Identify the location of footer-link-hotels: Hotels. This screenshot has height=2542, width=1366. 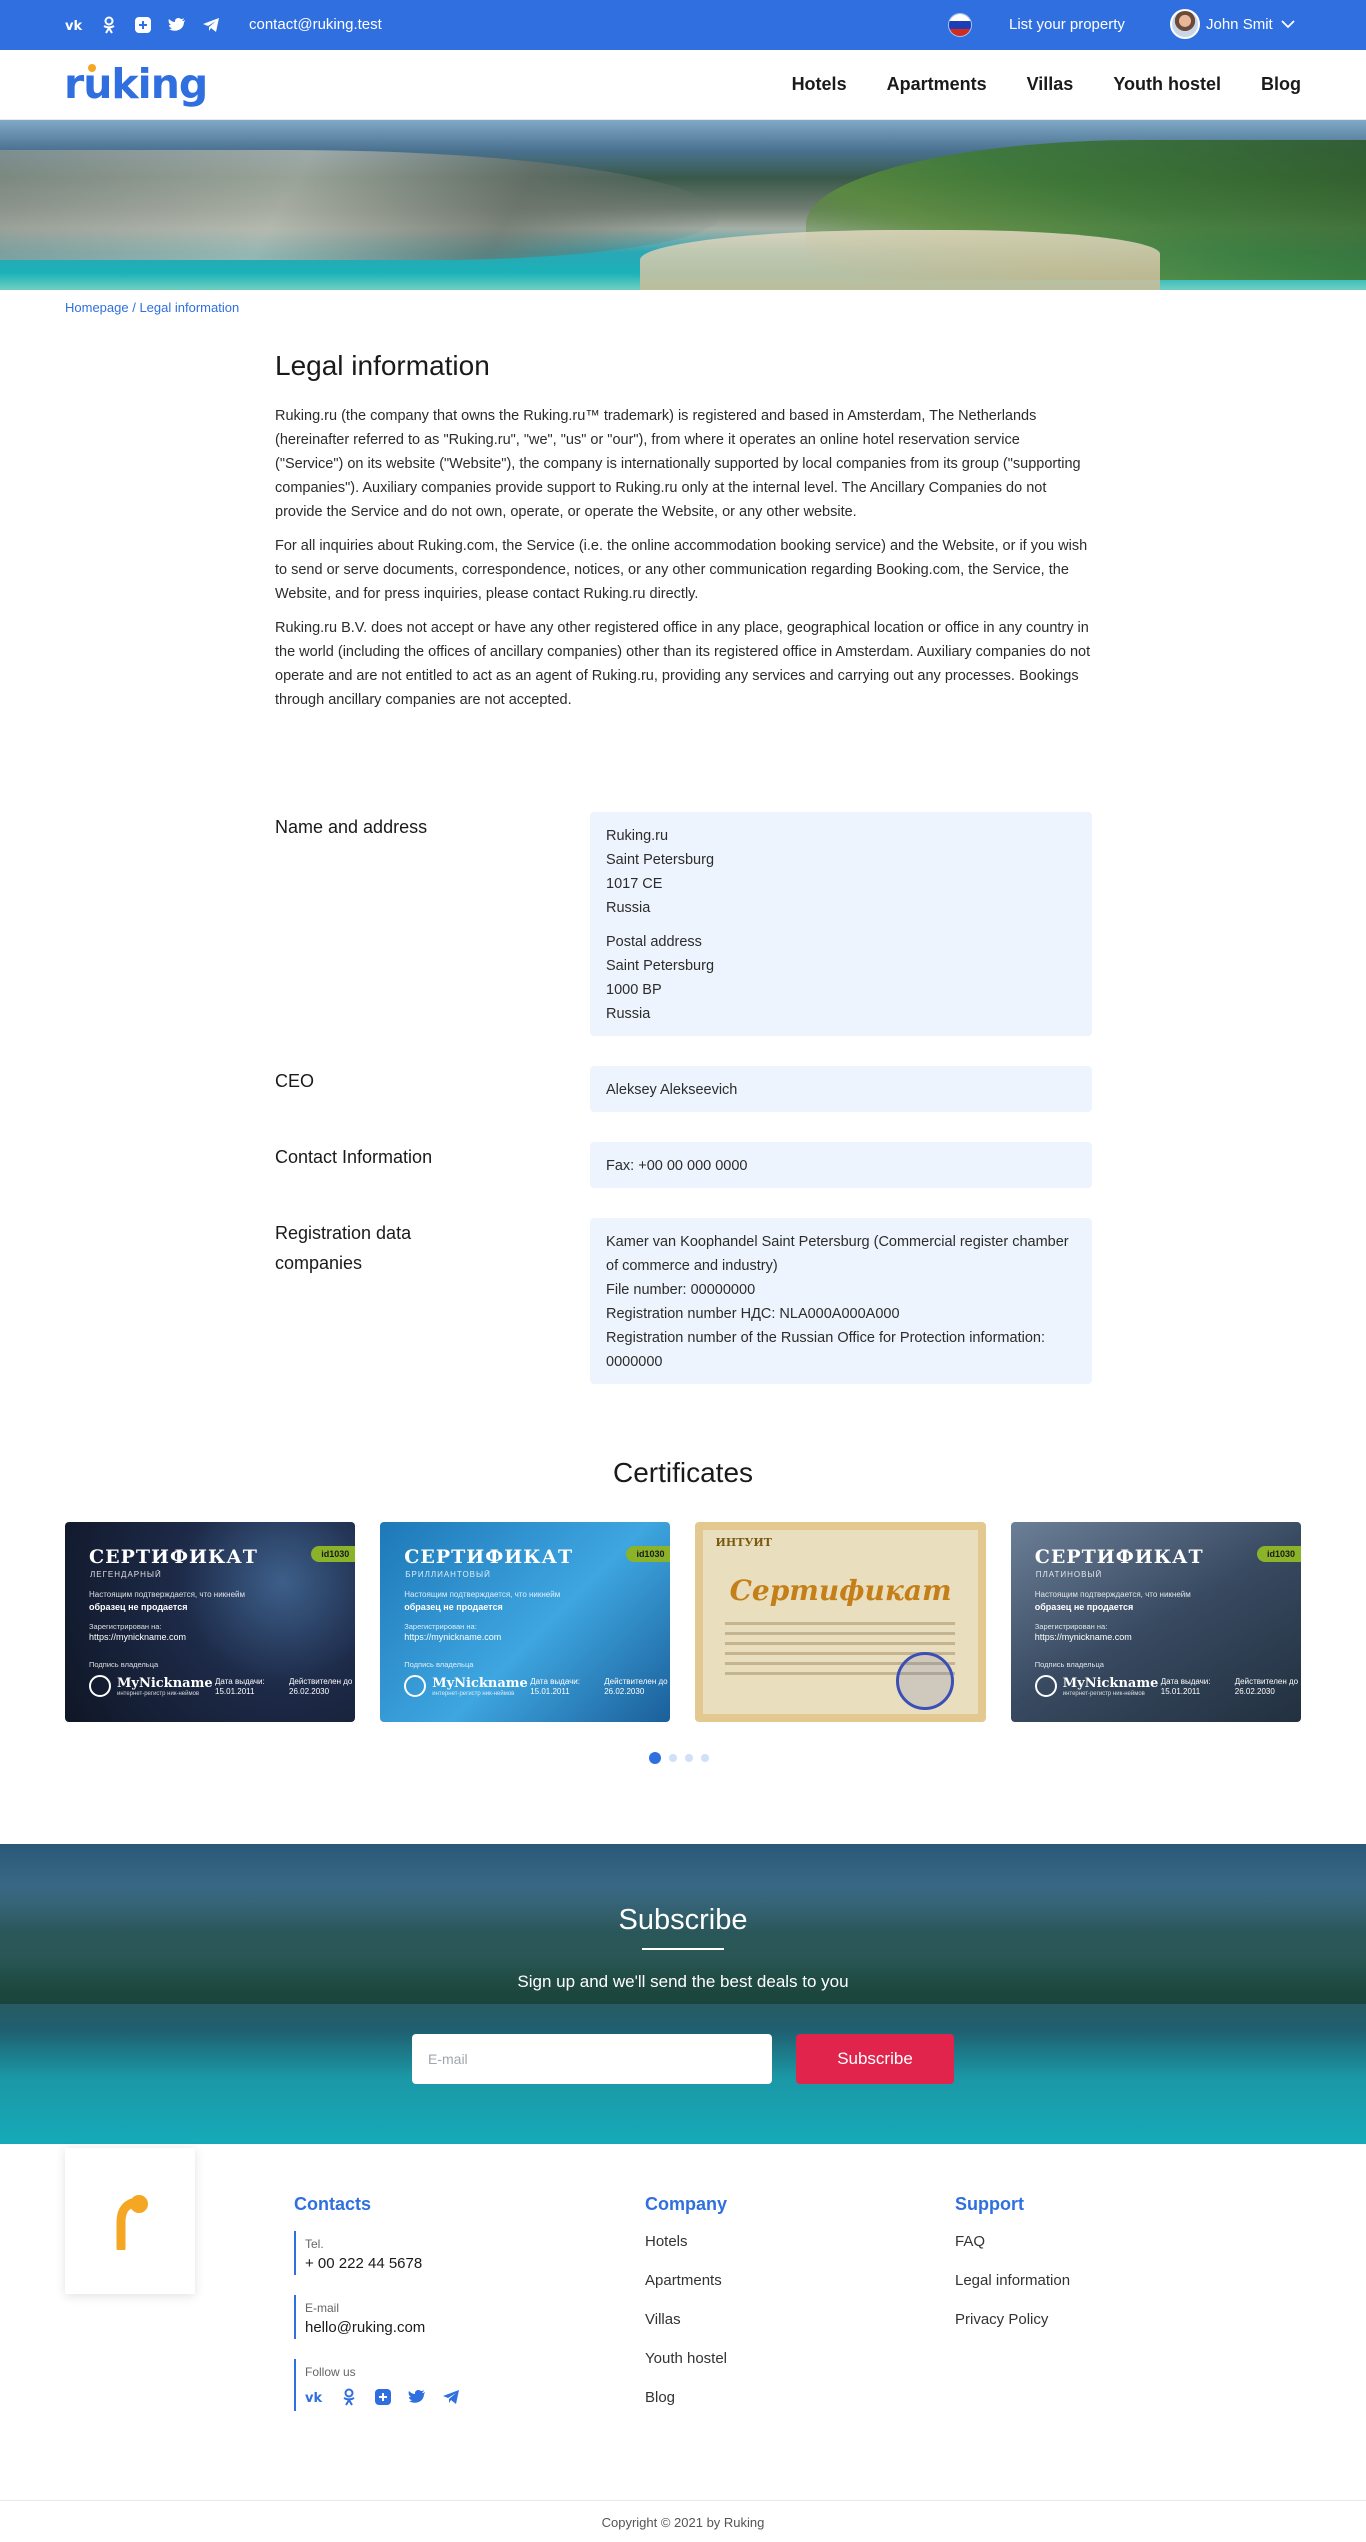
(686, 2241).